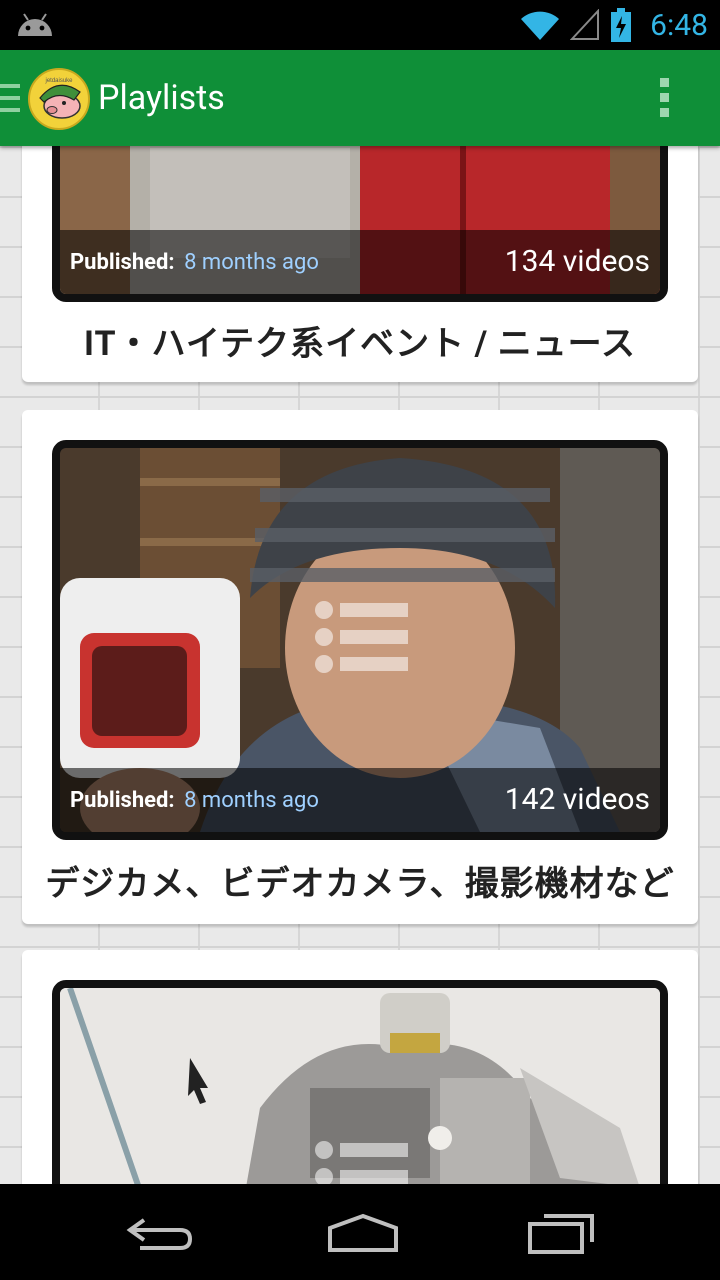 This screenshot has height=1280, width=720. Describe the element at coordinates (161, 98) in the screenshot. I see `page-title: Playlists` at that location.